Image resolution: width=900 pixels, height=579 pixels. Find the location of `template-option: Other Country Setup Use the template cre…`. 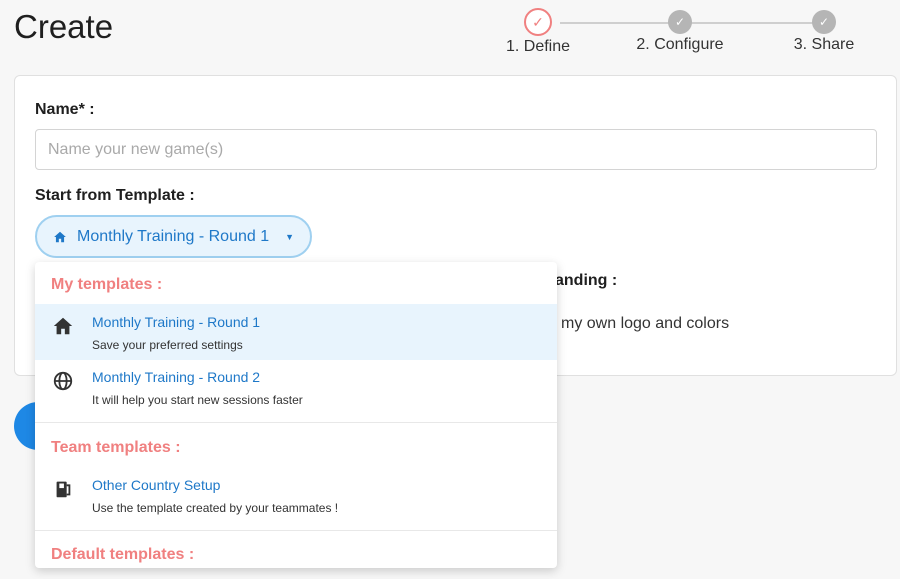

template-option: Other Country Setup Use the template cre… is located at coordinates (296, 495).